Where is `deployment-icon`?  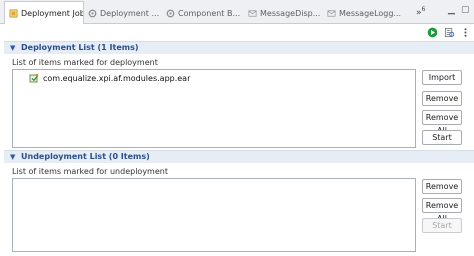
deployment-icon is located at coordinates (92, 13).